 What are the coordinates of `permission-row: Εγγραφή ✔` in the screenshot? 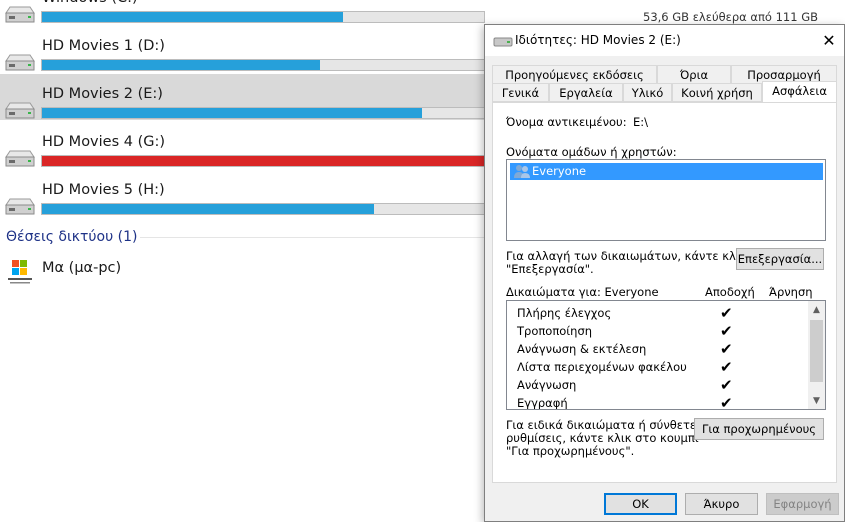 It's located at (662, 402).